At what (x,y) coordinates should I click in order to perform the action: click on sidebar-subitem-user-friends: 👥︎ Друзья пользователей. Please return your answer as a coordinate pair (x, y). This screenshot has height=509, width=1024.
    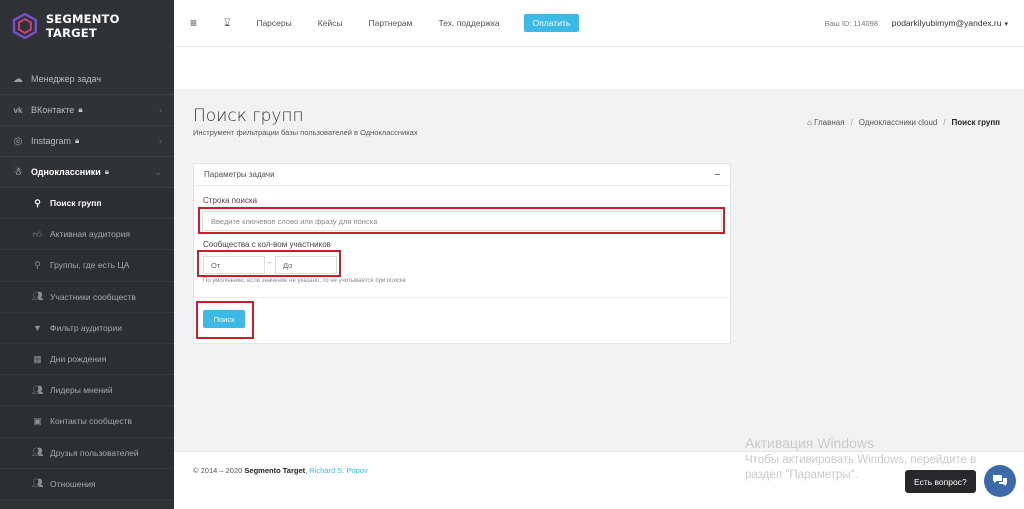
    Looking at the image, I should click on (87, 453).